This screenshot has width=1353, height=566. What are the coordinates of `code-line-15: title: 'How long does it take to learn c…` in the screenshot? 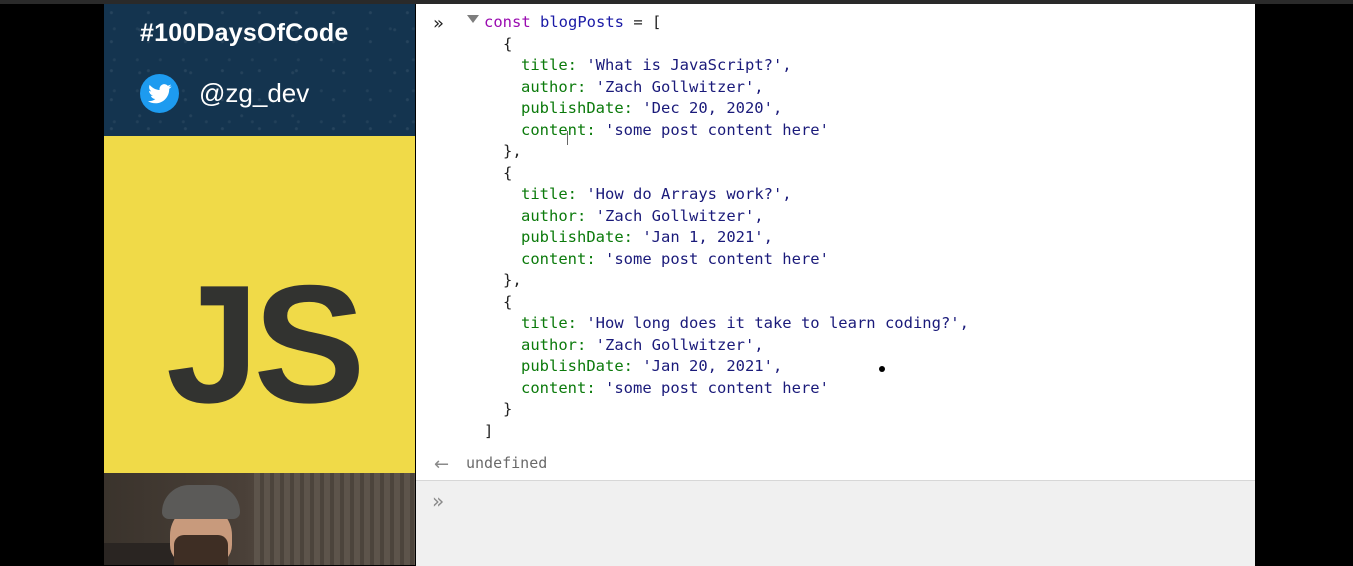 It's located at (745, 323).